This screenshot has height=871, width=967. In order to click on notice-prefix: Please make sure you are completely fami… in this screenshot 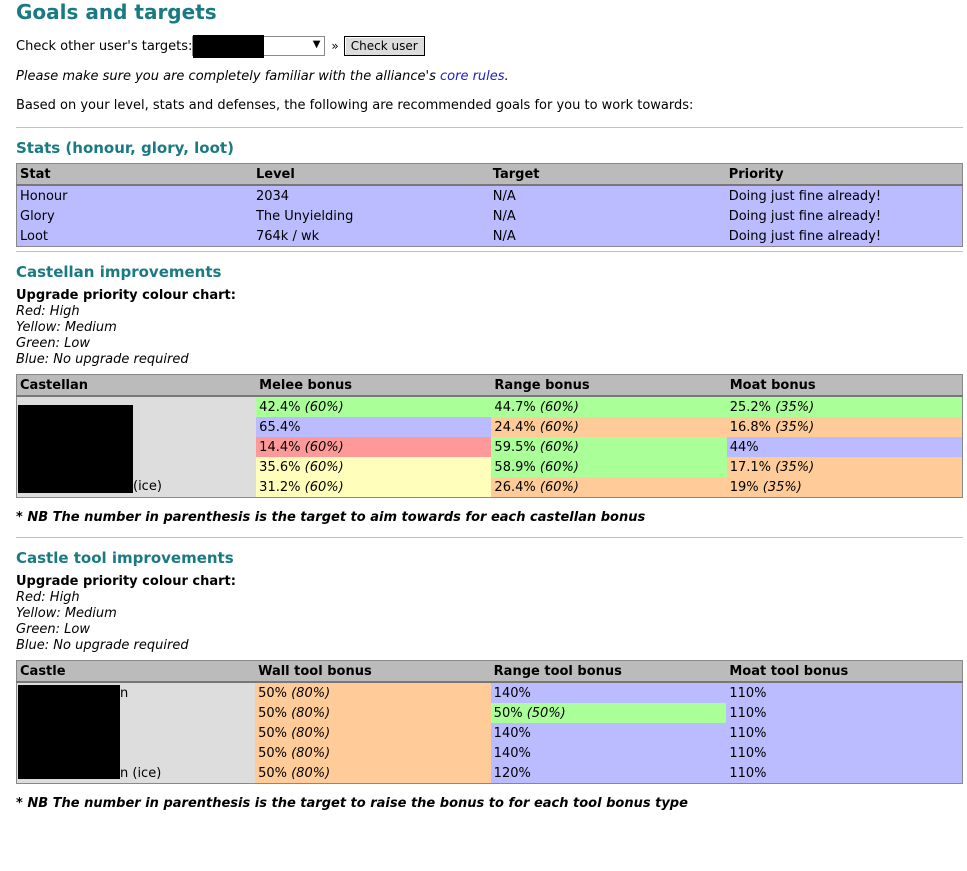, I will do `click(228, 76)`.